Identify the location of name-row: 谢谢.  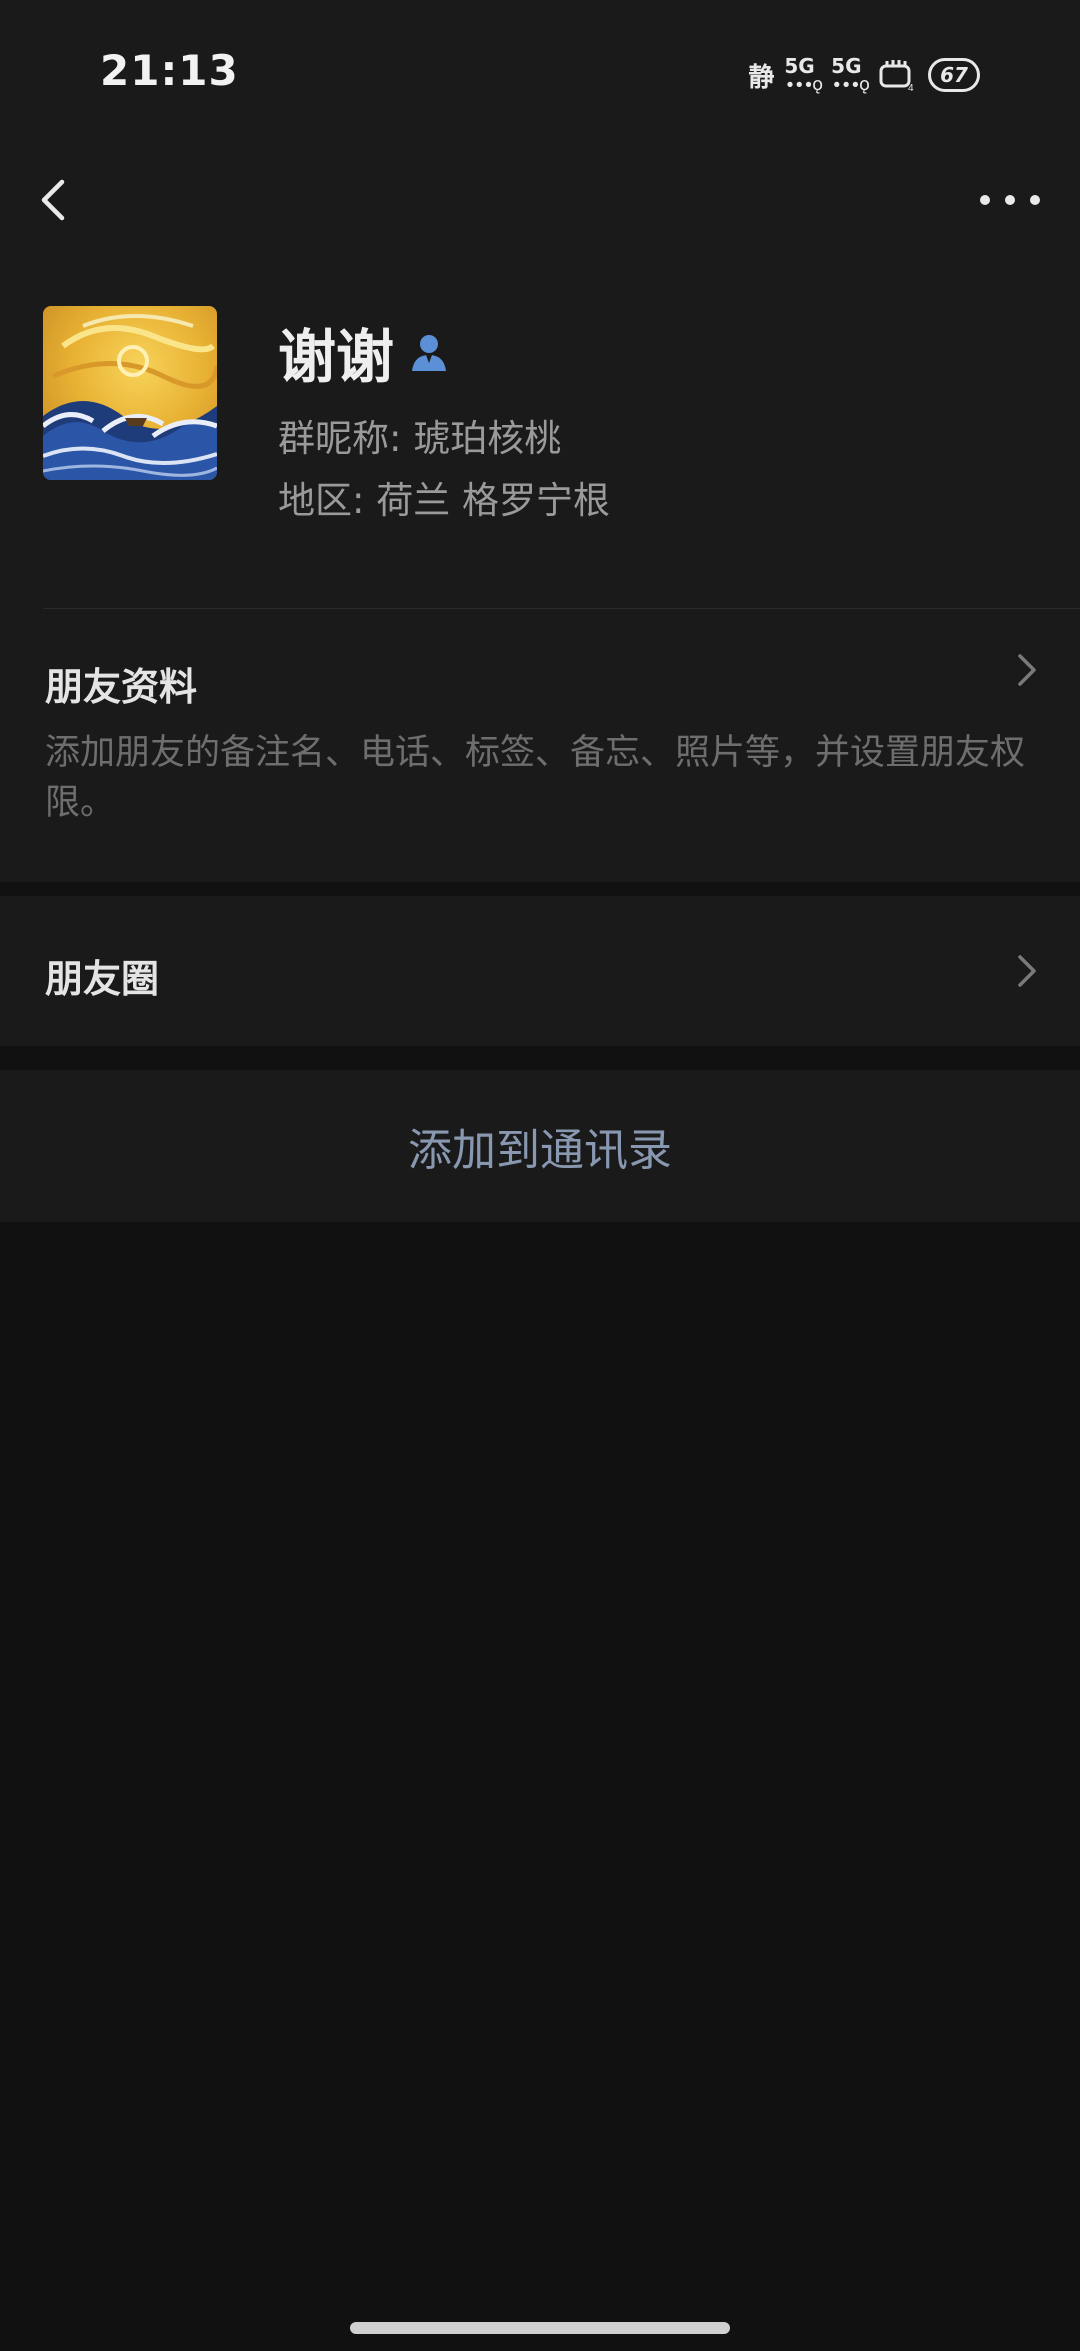
(364, 352).